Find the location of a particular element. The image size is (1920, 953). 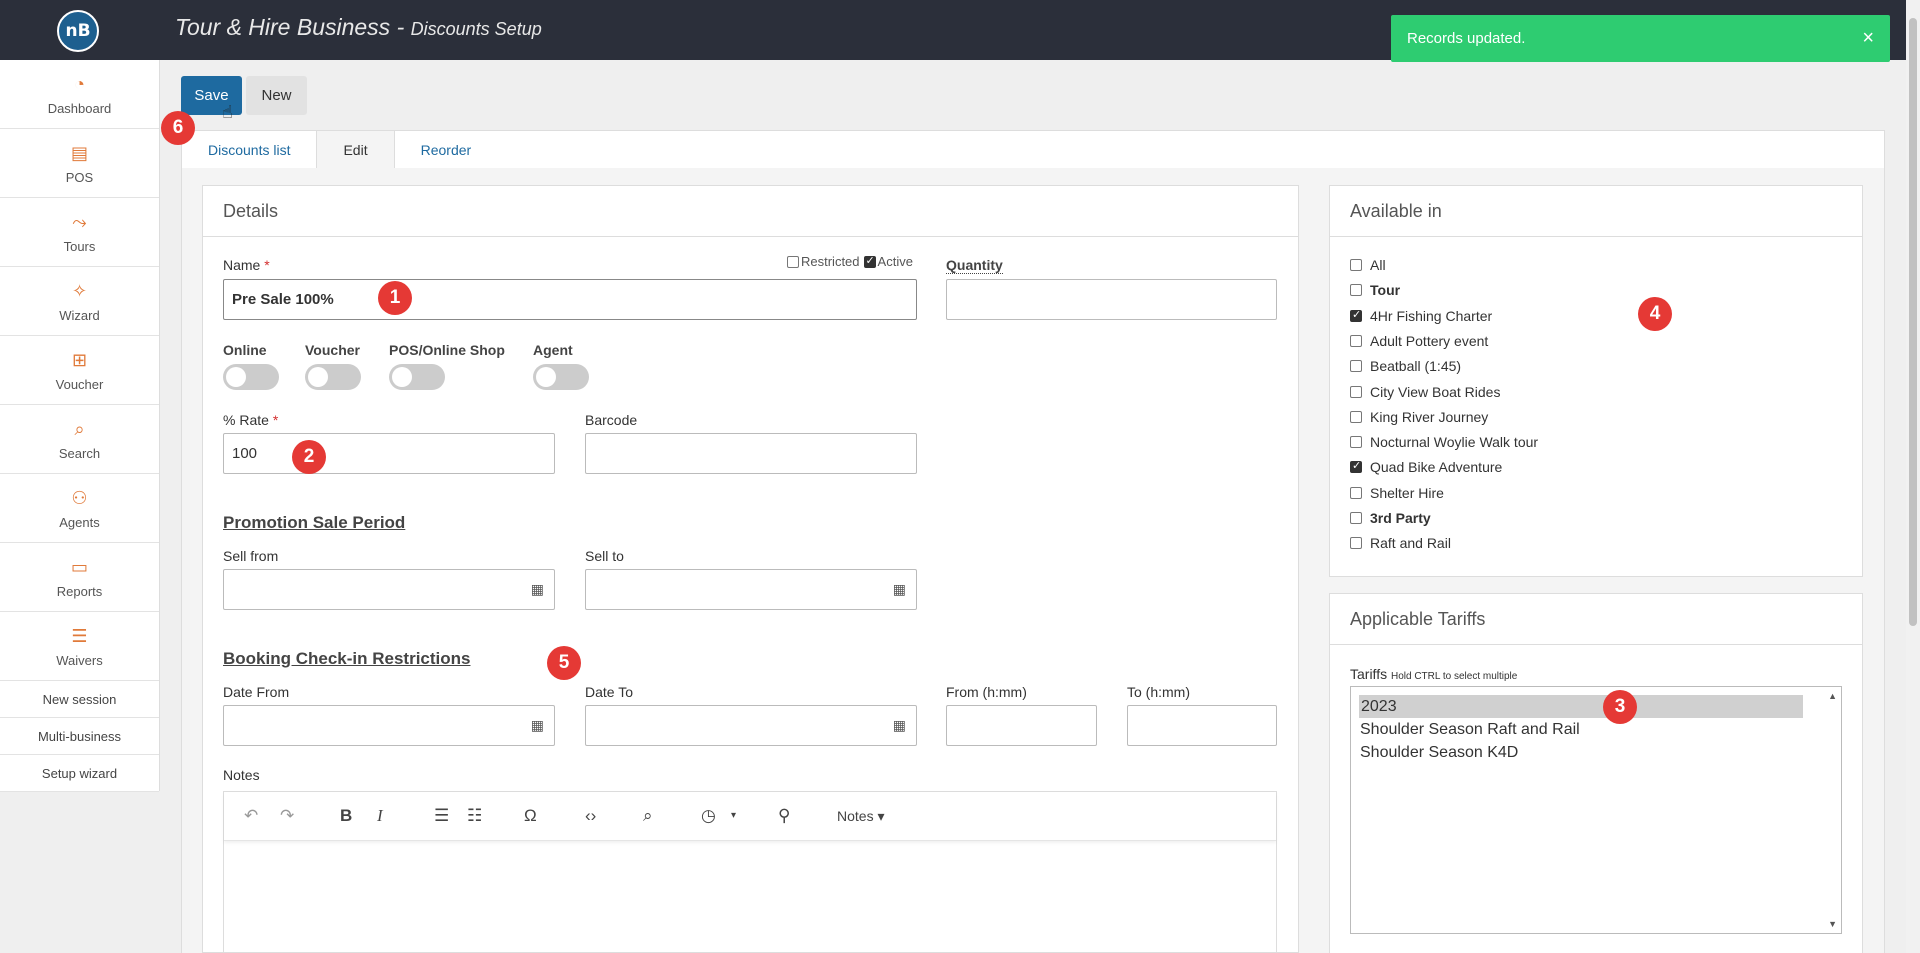

available-item-label: 3rd Party is located at coordinates (1400, 518).